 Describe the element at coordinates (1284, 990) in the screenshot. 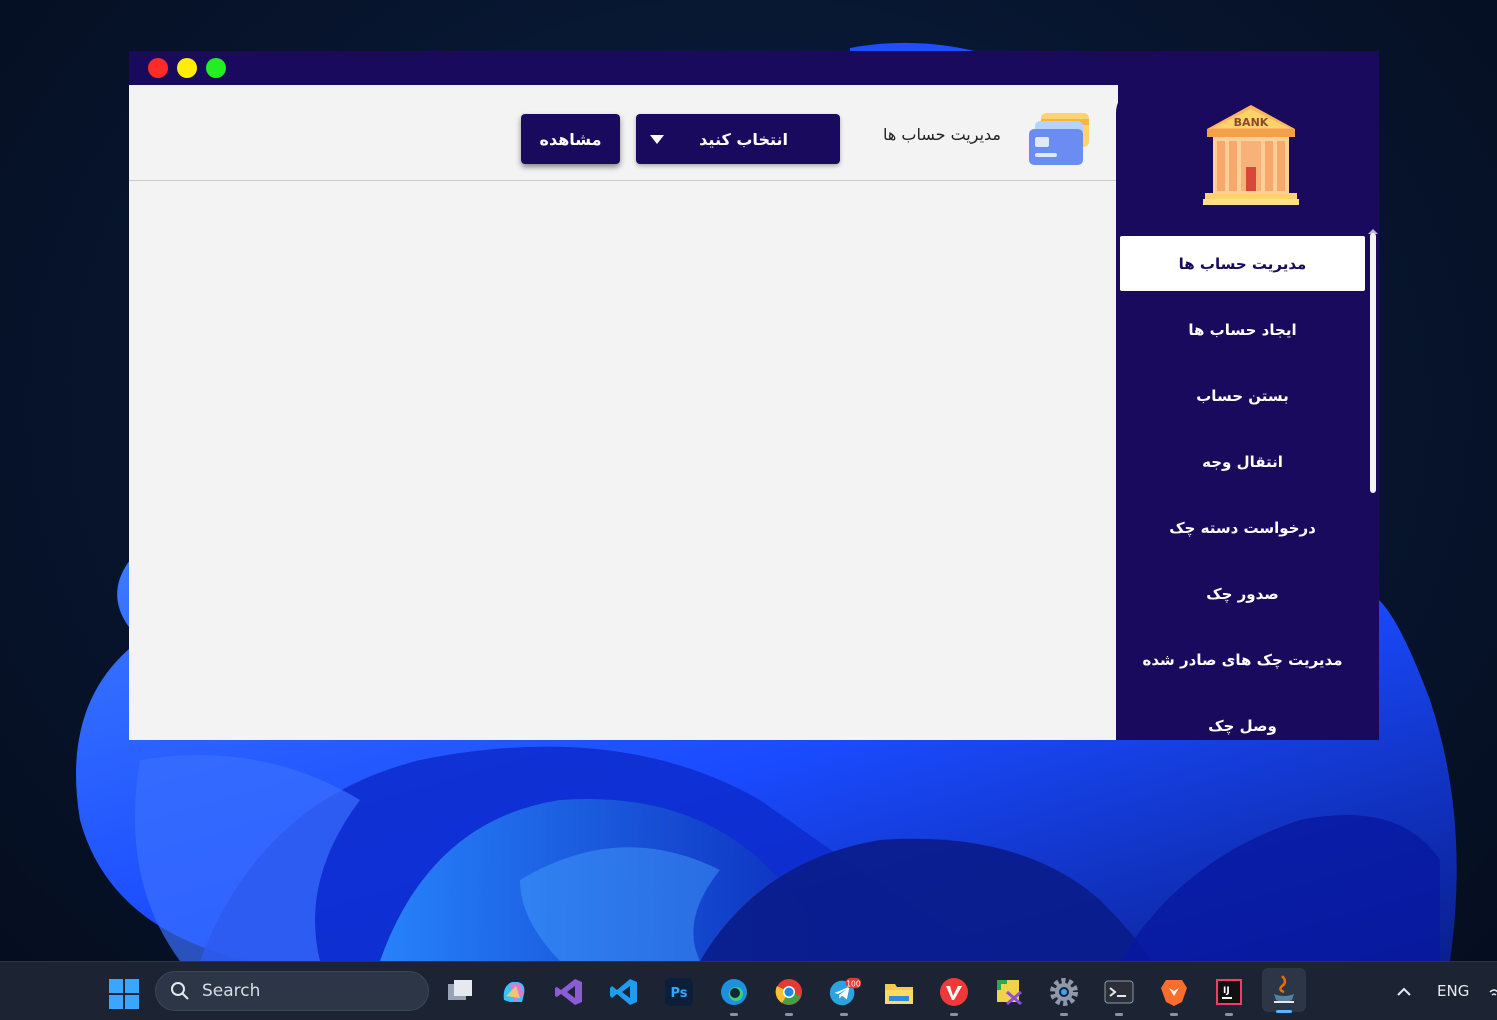

I see `java-icon` at that location.